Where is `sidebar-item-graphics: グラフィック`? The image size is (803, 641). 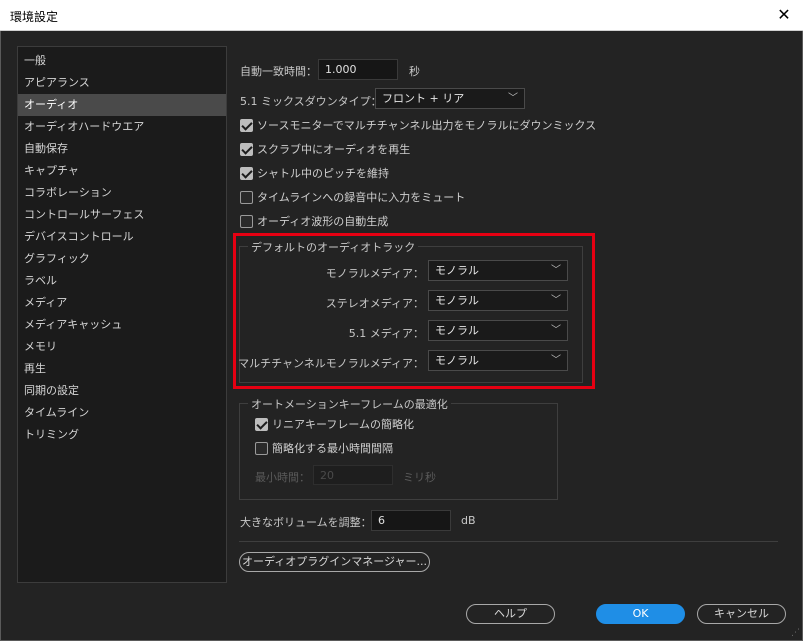 sidebar-item-graphics: グラフィック is located at coordinates (122, 259).